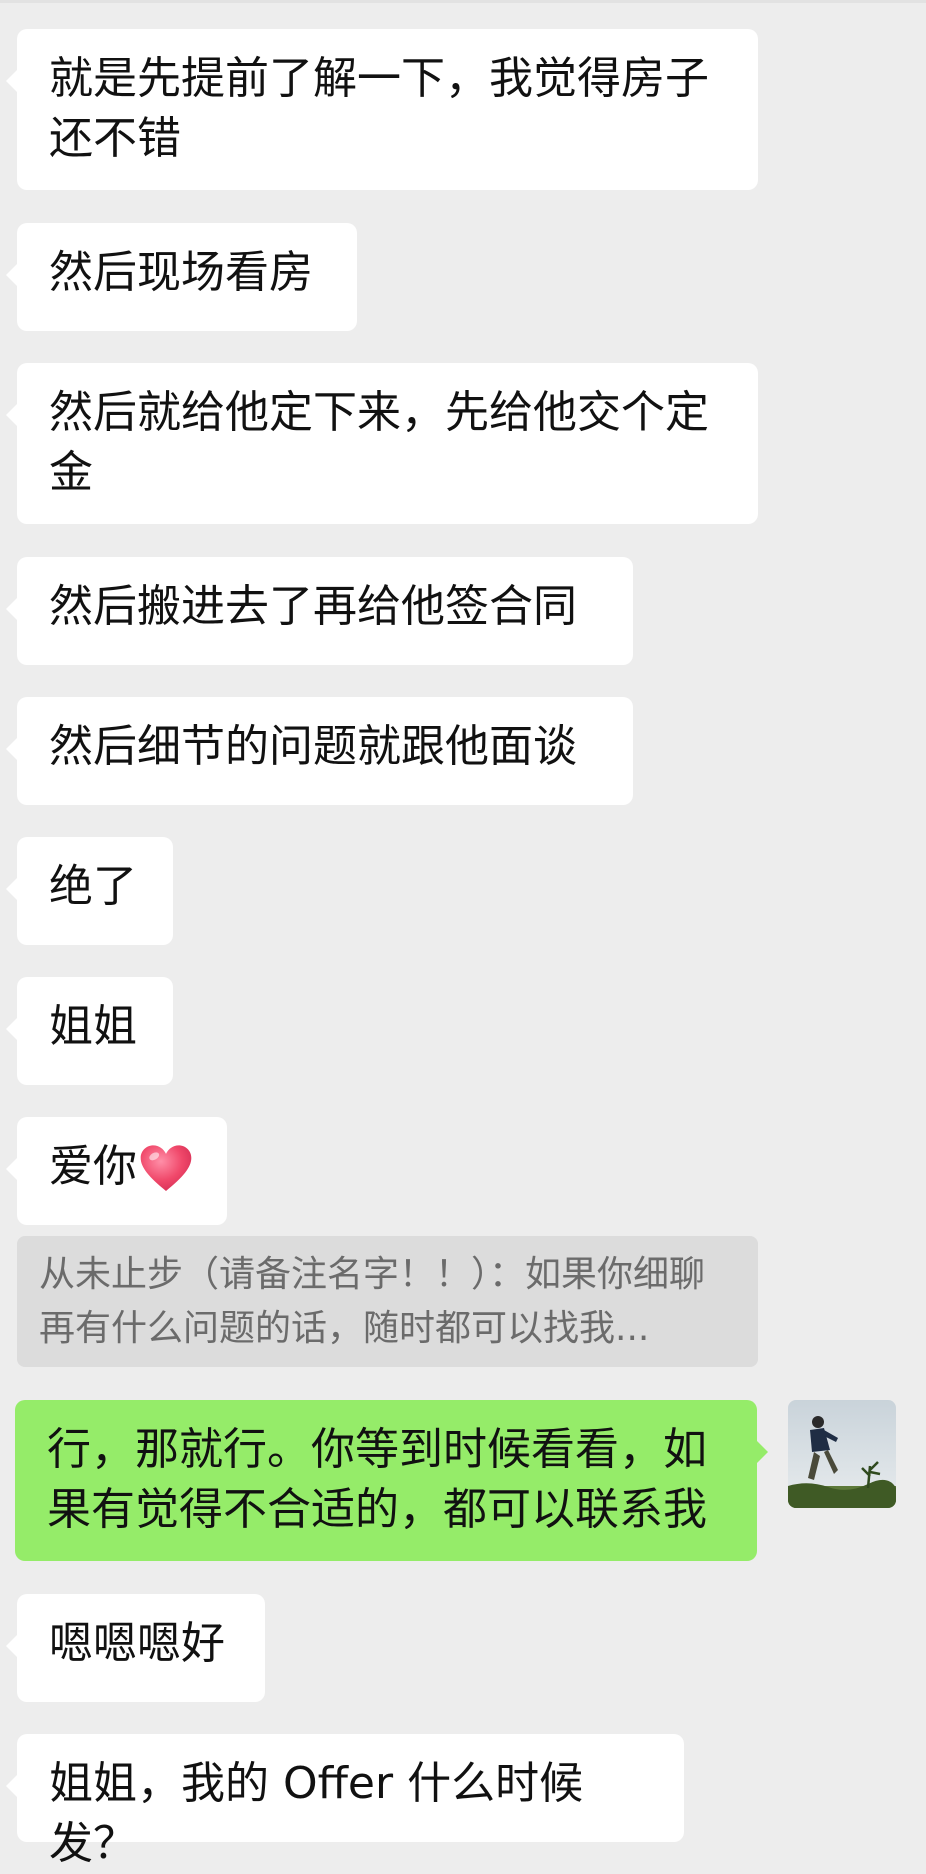  I want to click on message-bubble-8: 爱你, so click(116, 1171).